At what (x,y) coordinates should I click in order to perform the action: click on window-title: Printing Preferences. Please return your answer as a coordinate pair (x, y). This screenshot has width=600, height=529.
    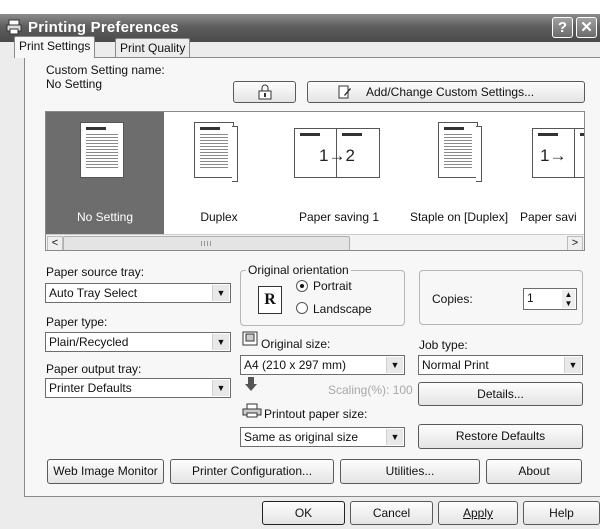
    Looking at the image, I should click on (103, 27).